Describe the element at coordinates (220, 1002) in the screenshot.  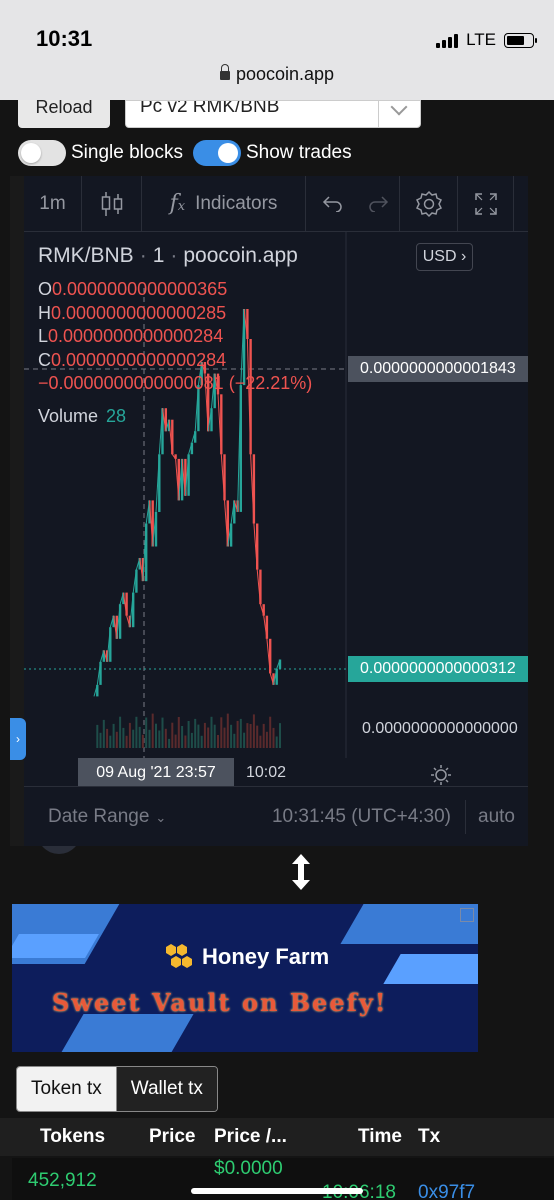
I see `ad-headline: Sweet Vault on Beefy!` at that location.